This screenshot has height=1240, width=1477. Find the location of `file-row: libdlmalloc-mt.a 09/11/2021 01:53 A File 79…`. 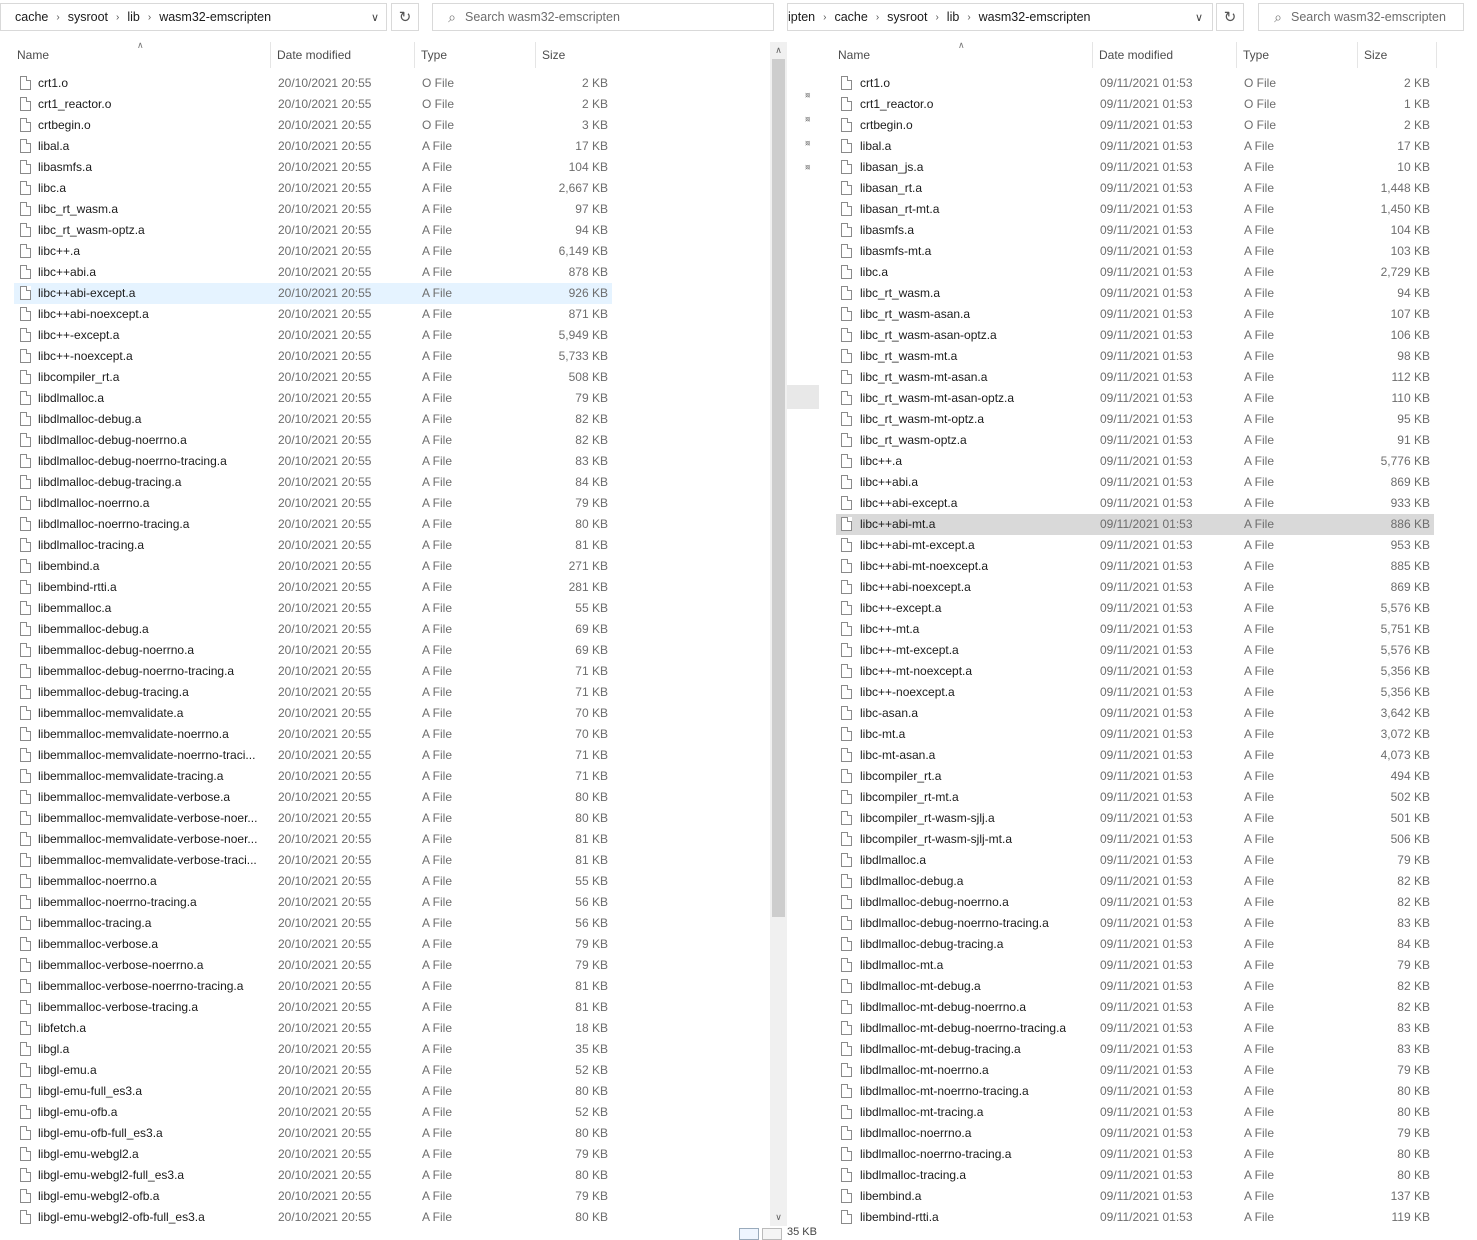

file-row: libdlmalloc-mt.a 09/11/2021 01:53 A File 79… is located at coordinates (1135, 965).